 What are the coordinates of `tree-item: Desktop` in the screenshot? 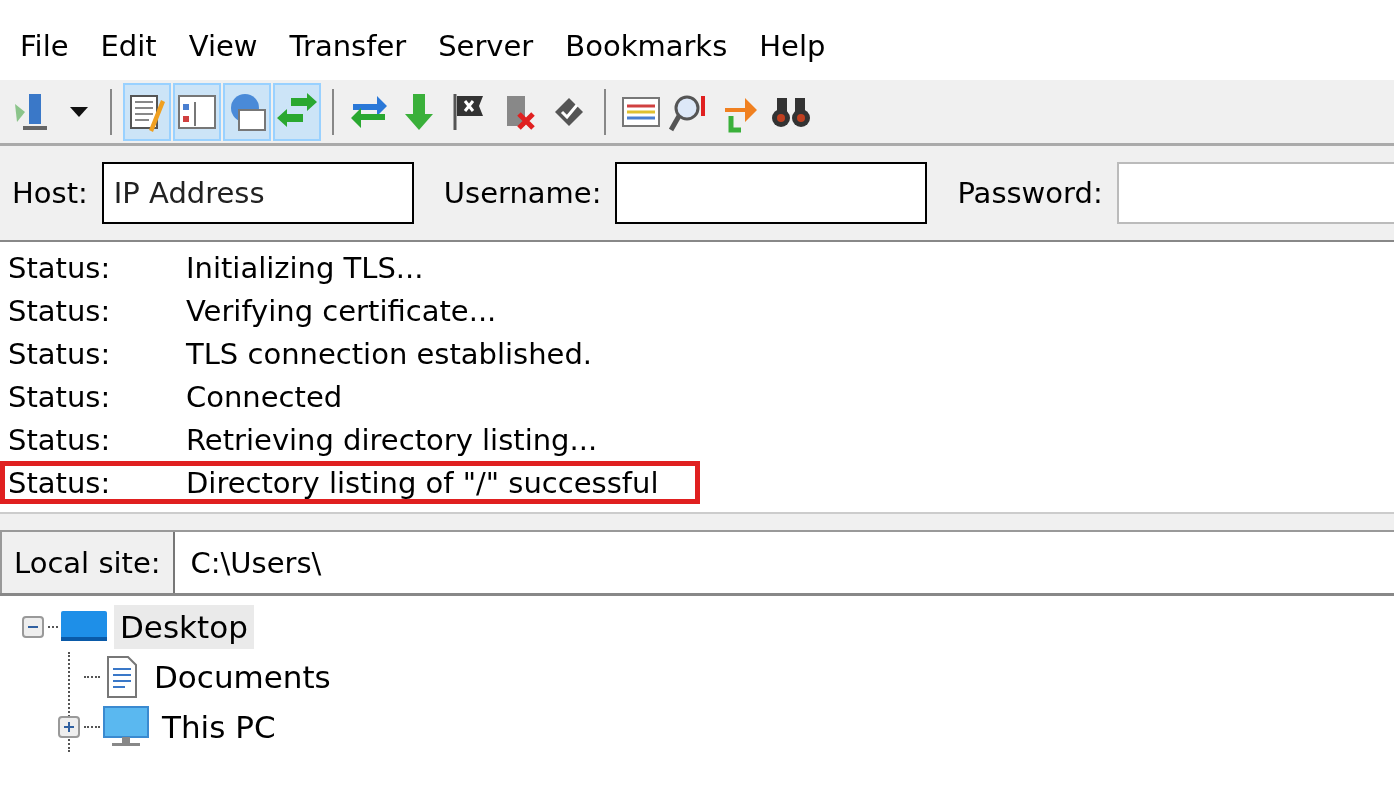 It's located at (184, 627).